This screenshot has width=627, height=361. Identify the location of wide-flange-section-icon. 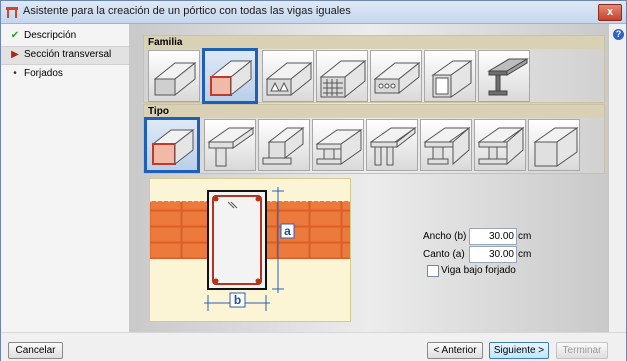
(447, 146).